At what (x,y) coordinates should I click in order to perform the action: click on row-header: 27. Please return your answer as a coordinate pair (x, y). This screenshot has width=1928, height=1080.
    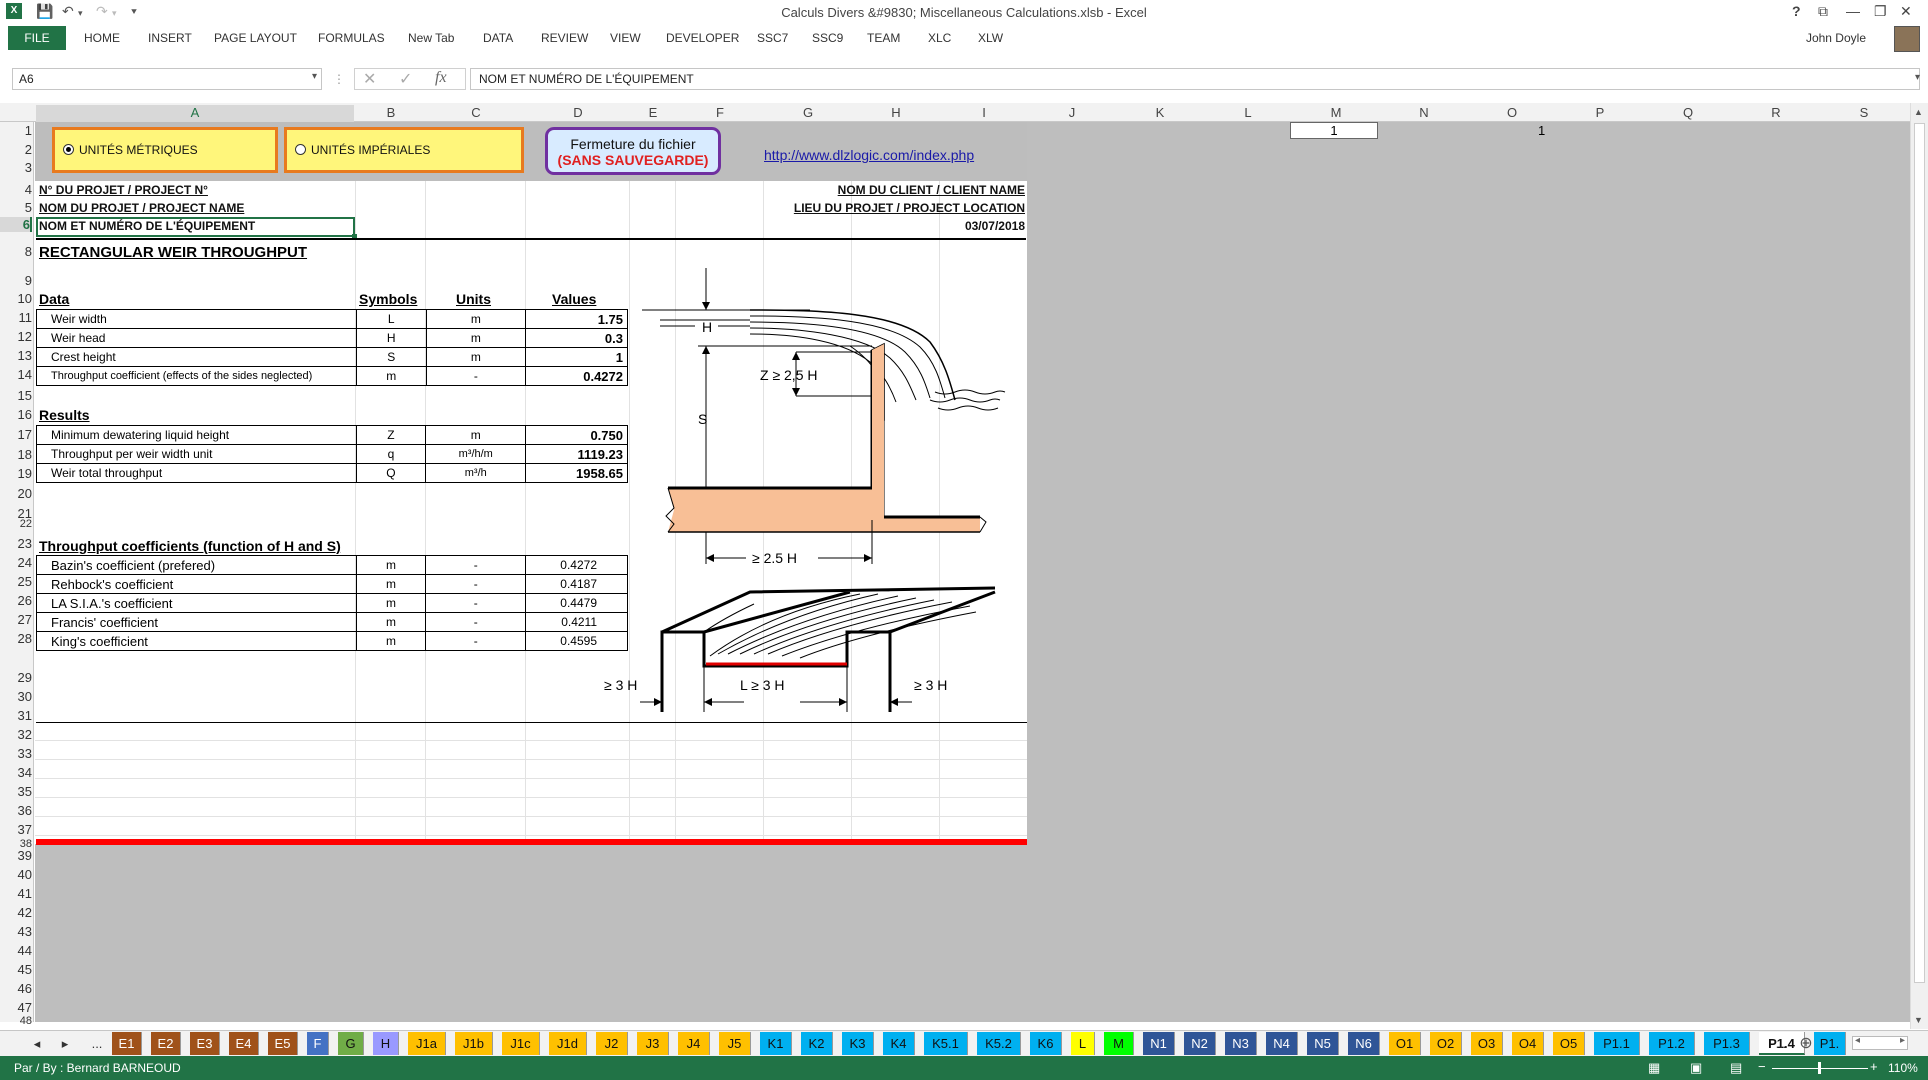
    Looking at the image, I should click on (16, 619).